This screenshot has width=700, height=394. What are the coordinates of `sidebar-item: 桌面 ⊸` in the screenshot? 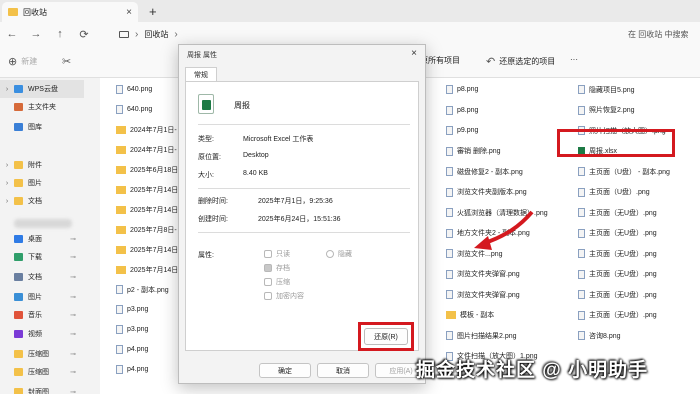 It's located at (42, 239).